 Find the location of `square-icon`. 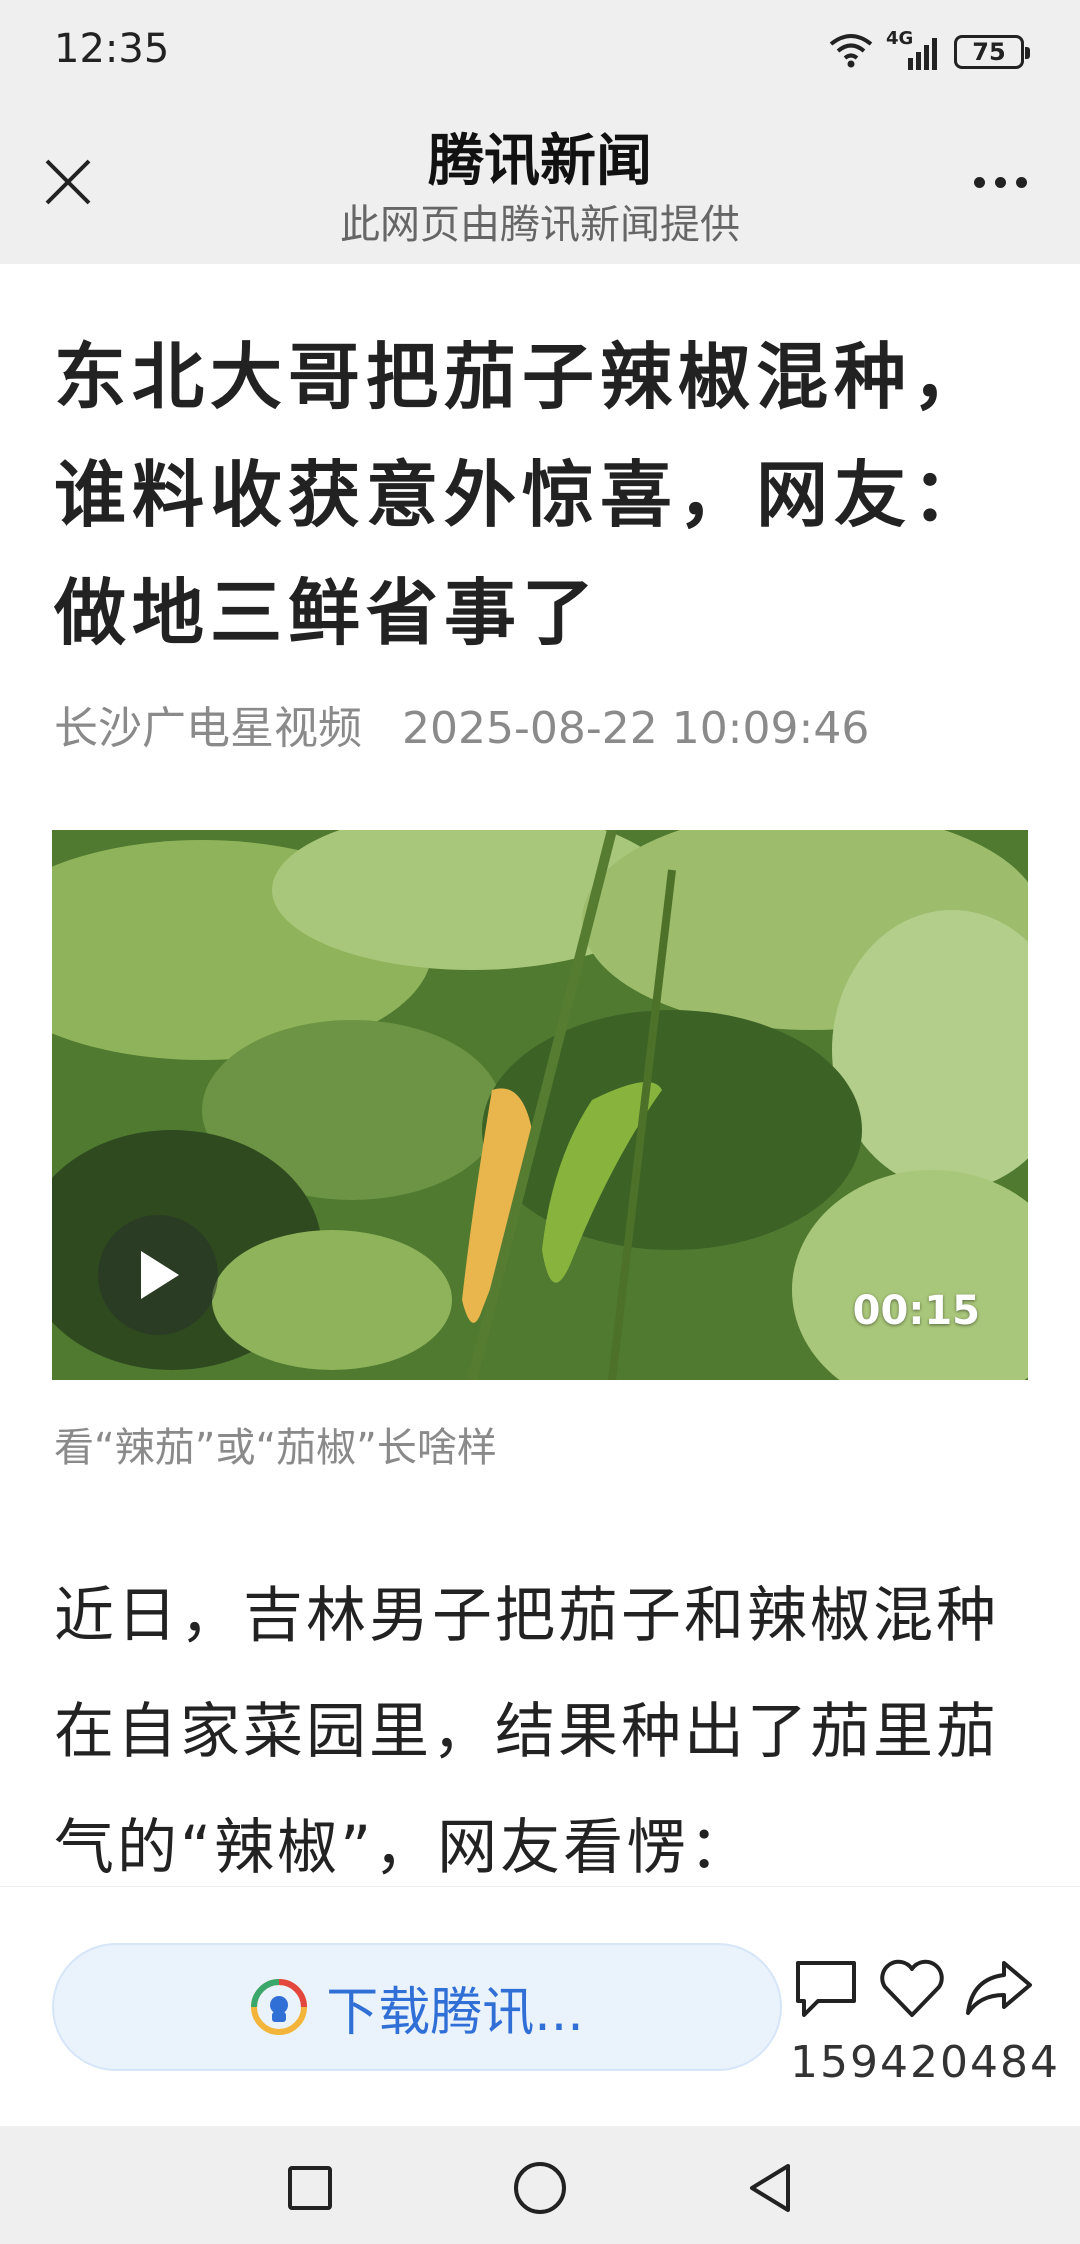

square-icon is located at coordinates (310, 2188).